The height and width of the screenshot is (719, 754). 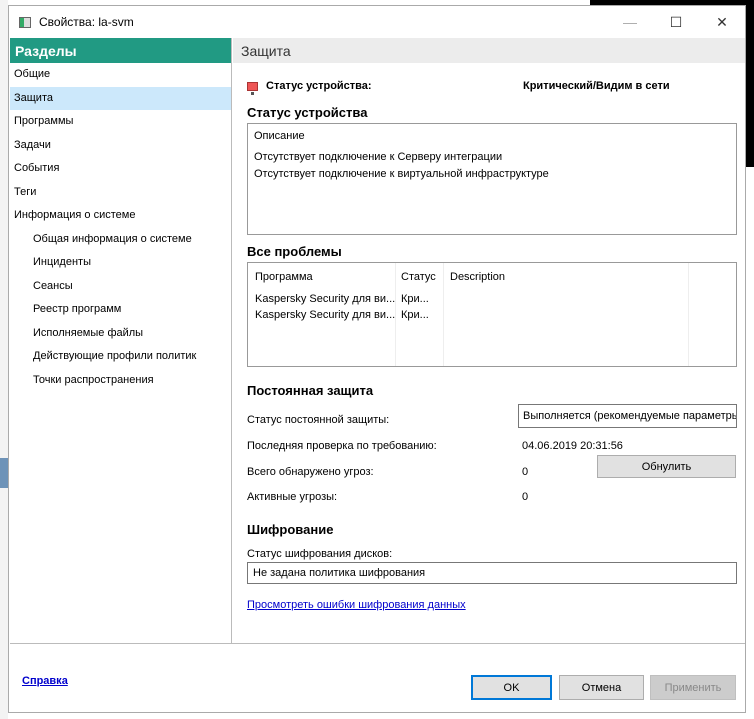 What do you see at coordinates (525, 472) in the screenshot?
I see `threats-value: 0` at bounding box center [525, 472].